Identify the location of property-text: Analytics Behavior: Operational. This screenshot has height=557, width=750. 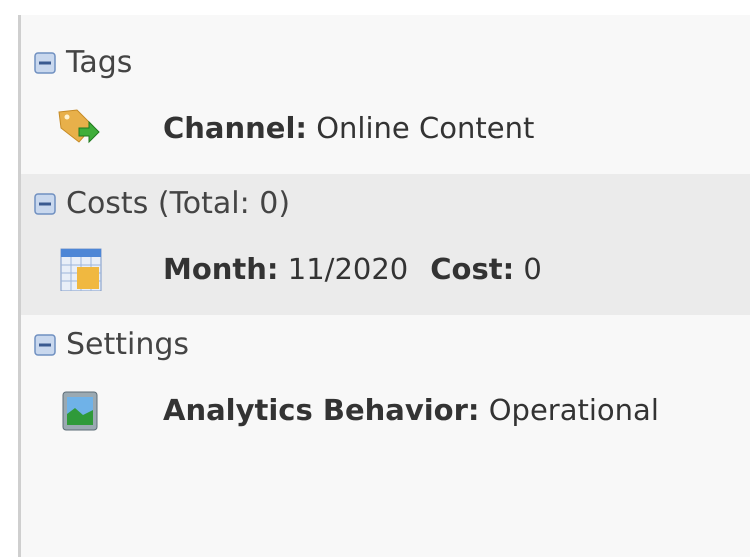
(411, 410).